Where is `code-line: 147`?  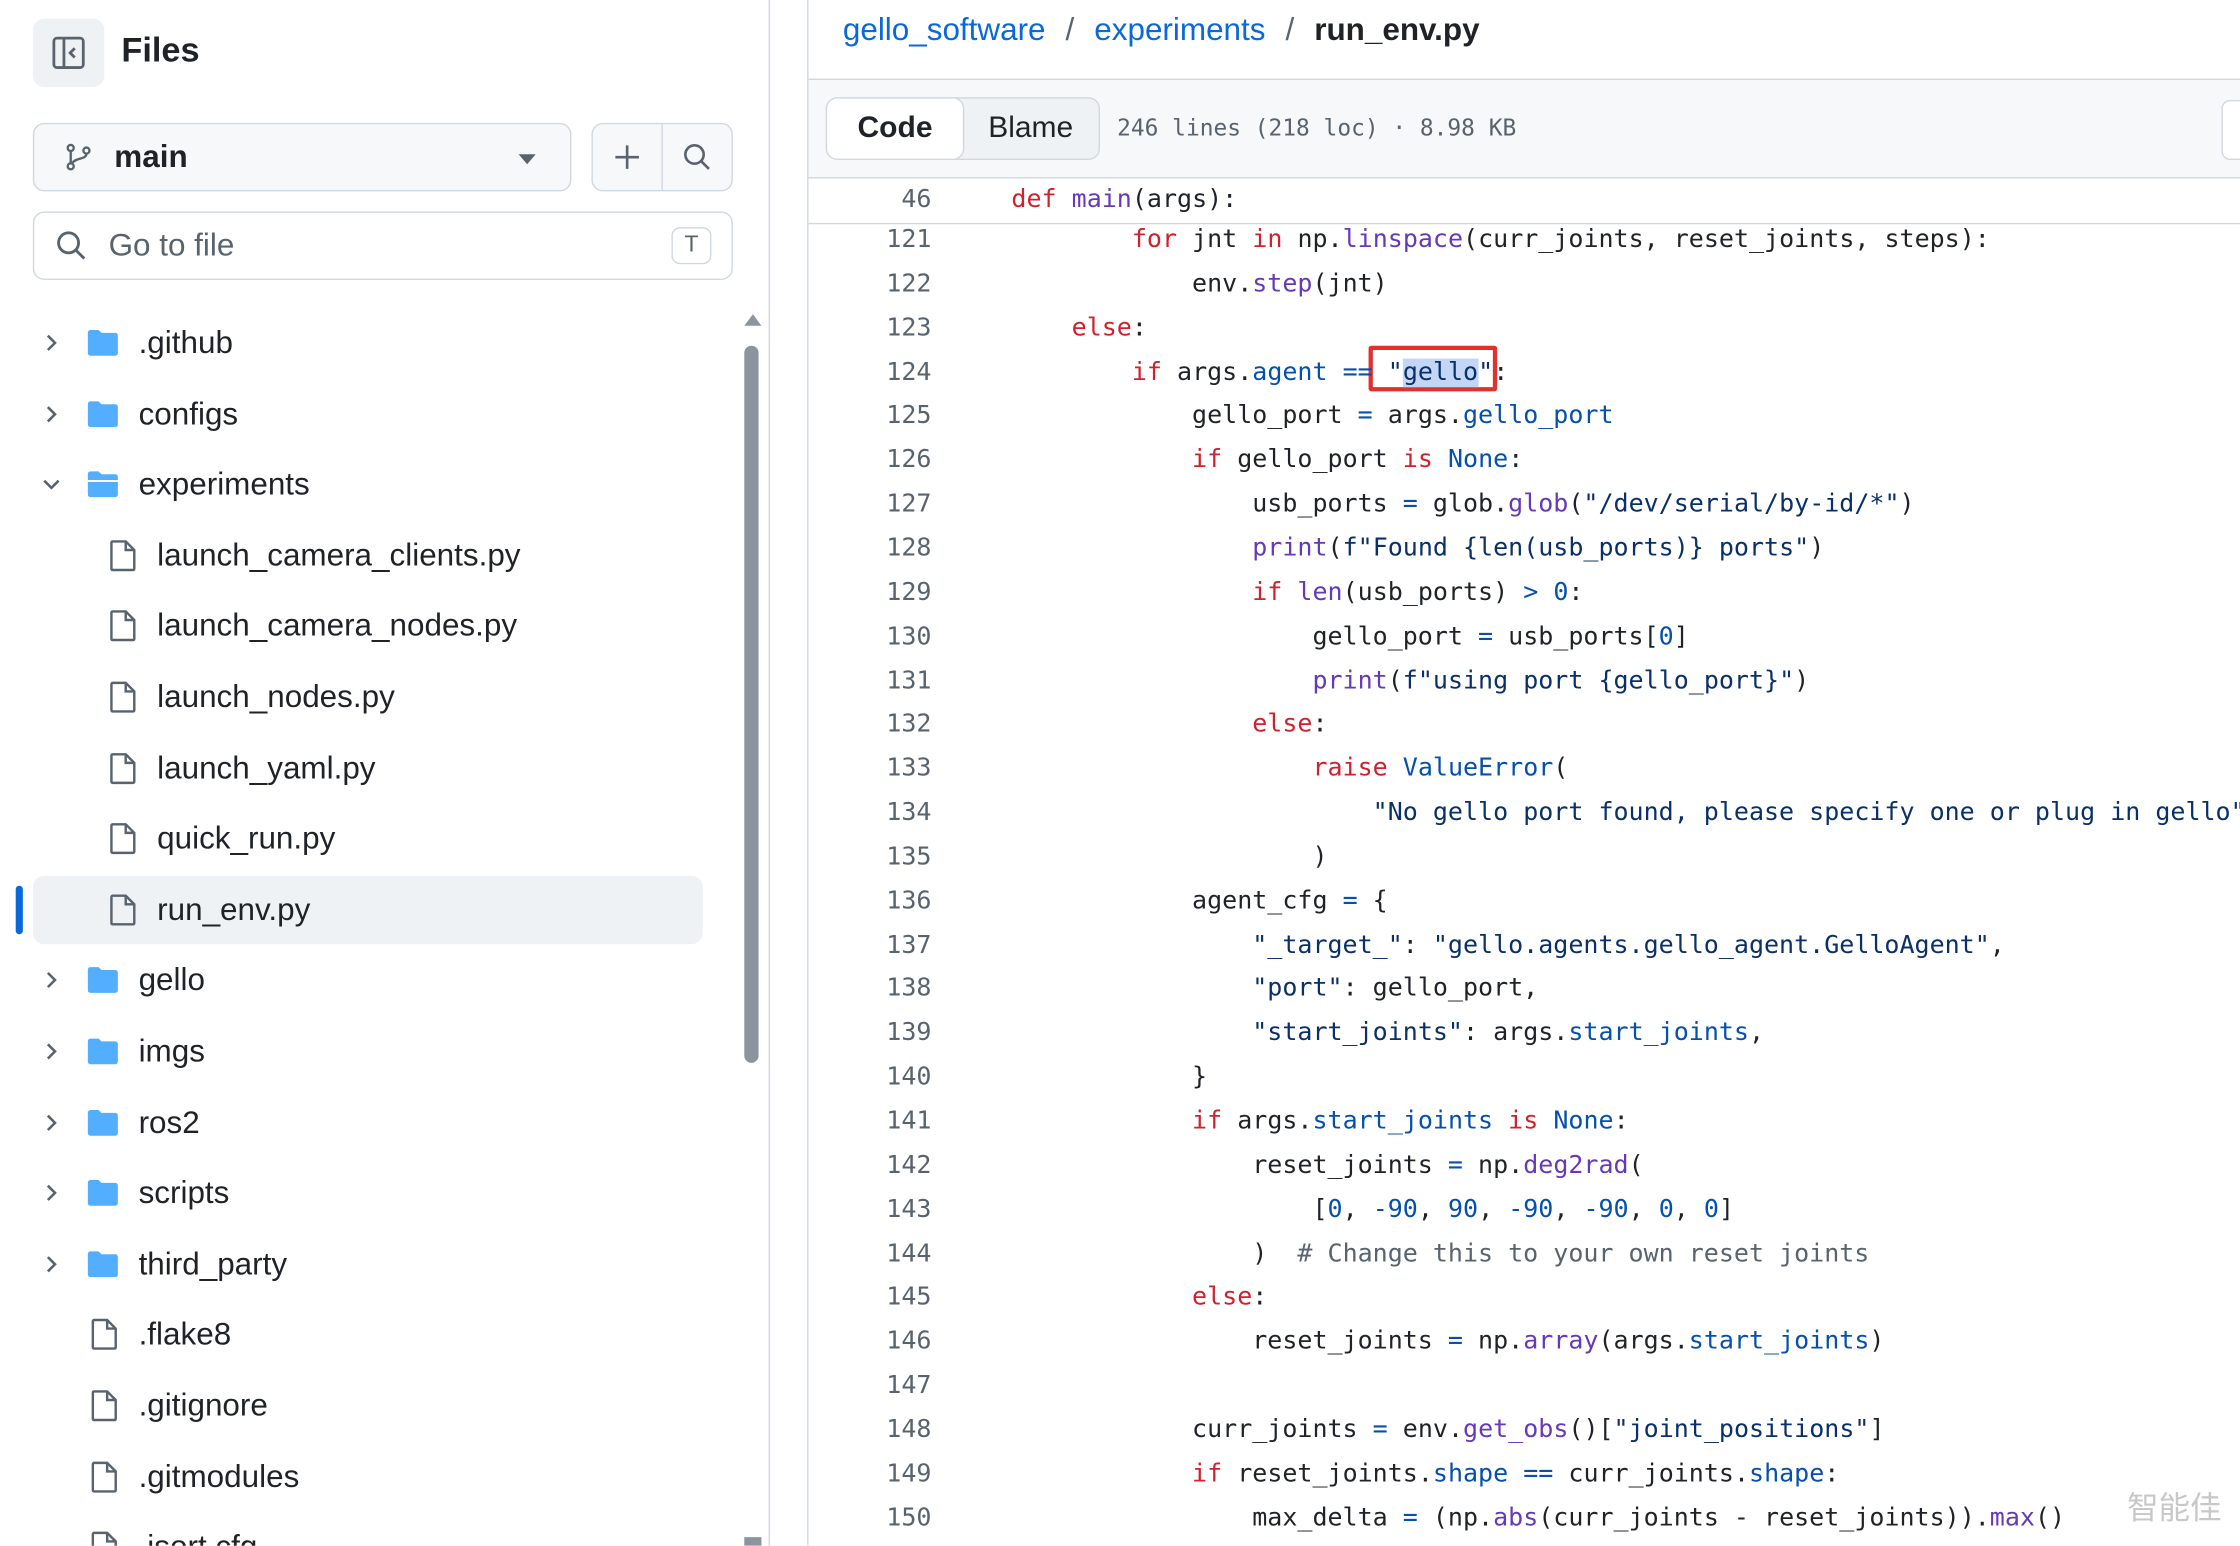 code-line: 147 is located at coordinates (1524, 1391).